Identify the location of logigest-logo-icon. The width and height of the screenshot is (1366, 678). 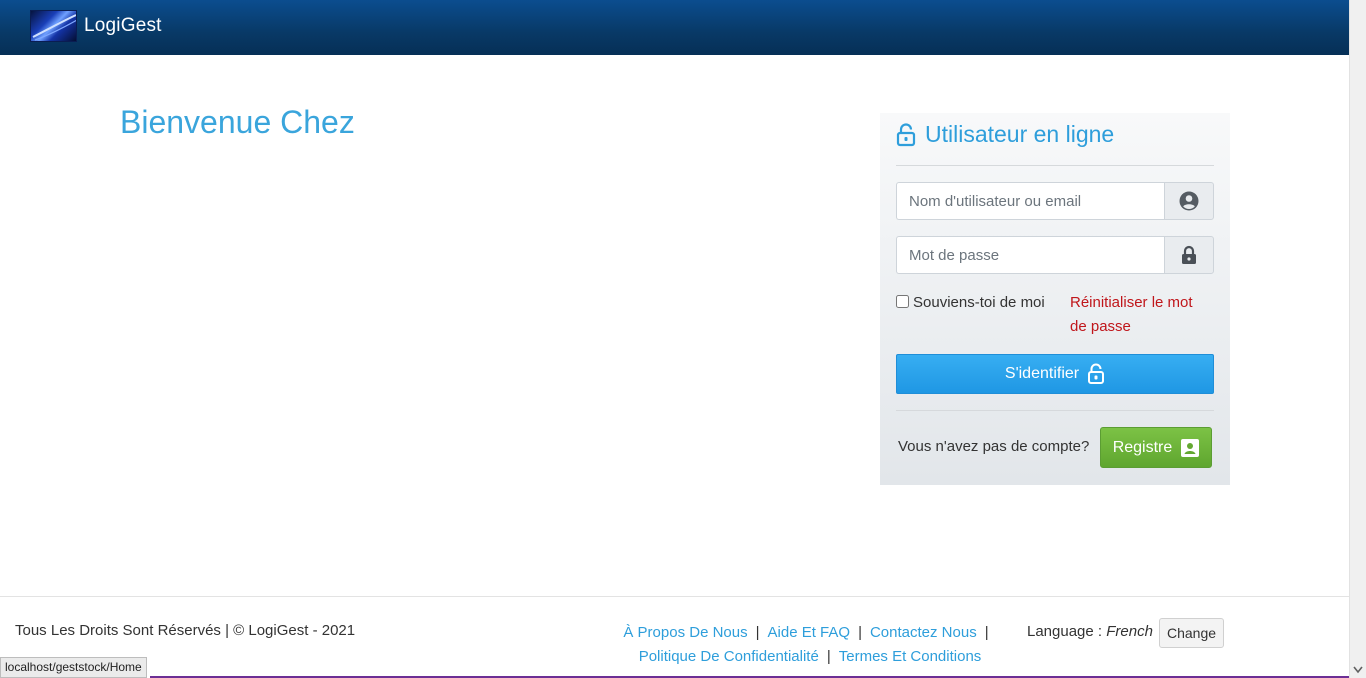
(53, 26).